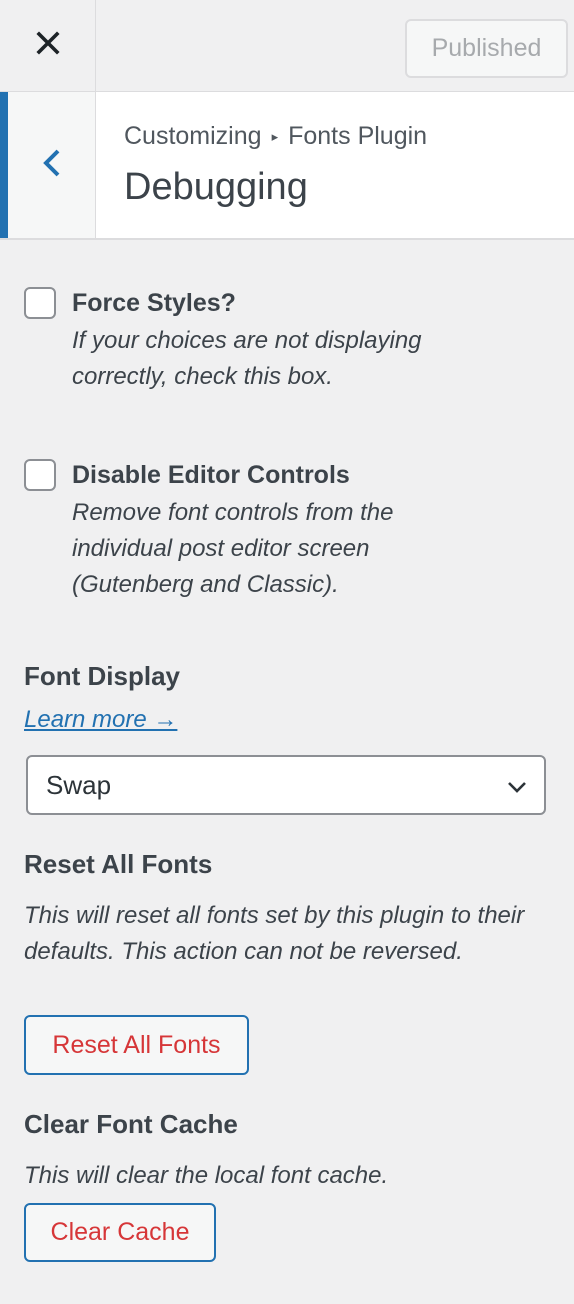 The height and width of the screenshot is (1304, 574). Describe the element at coordinates (287, 46) in the screenshot. I see `customizer-header: Published` at that location.